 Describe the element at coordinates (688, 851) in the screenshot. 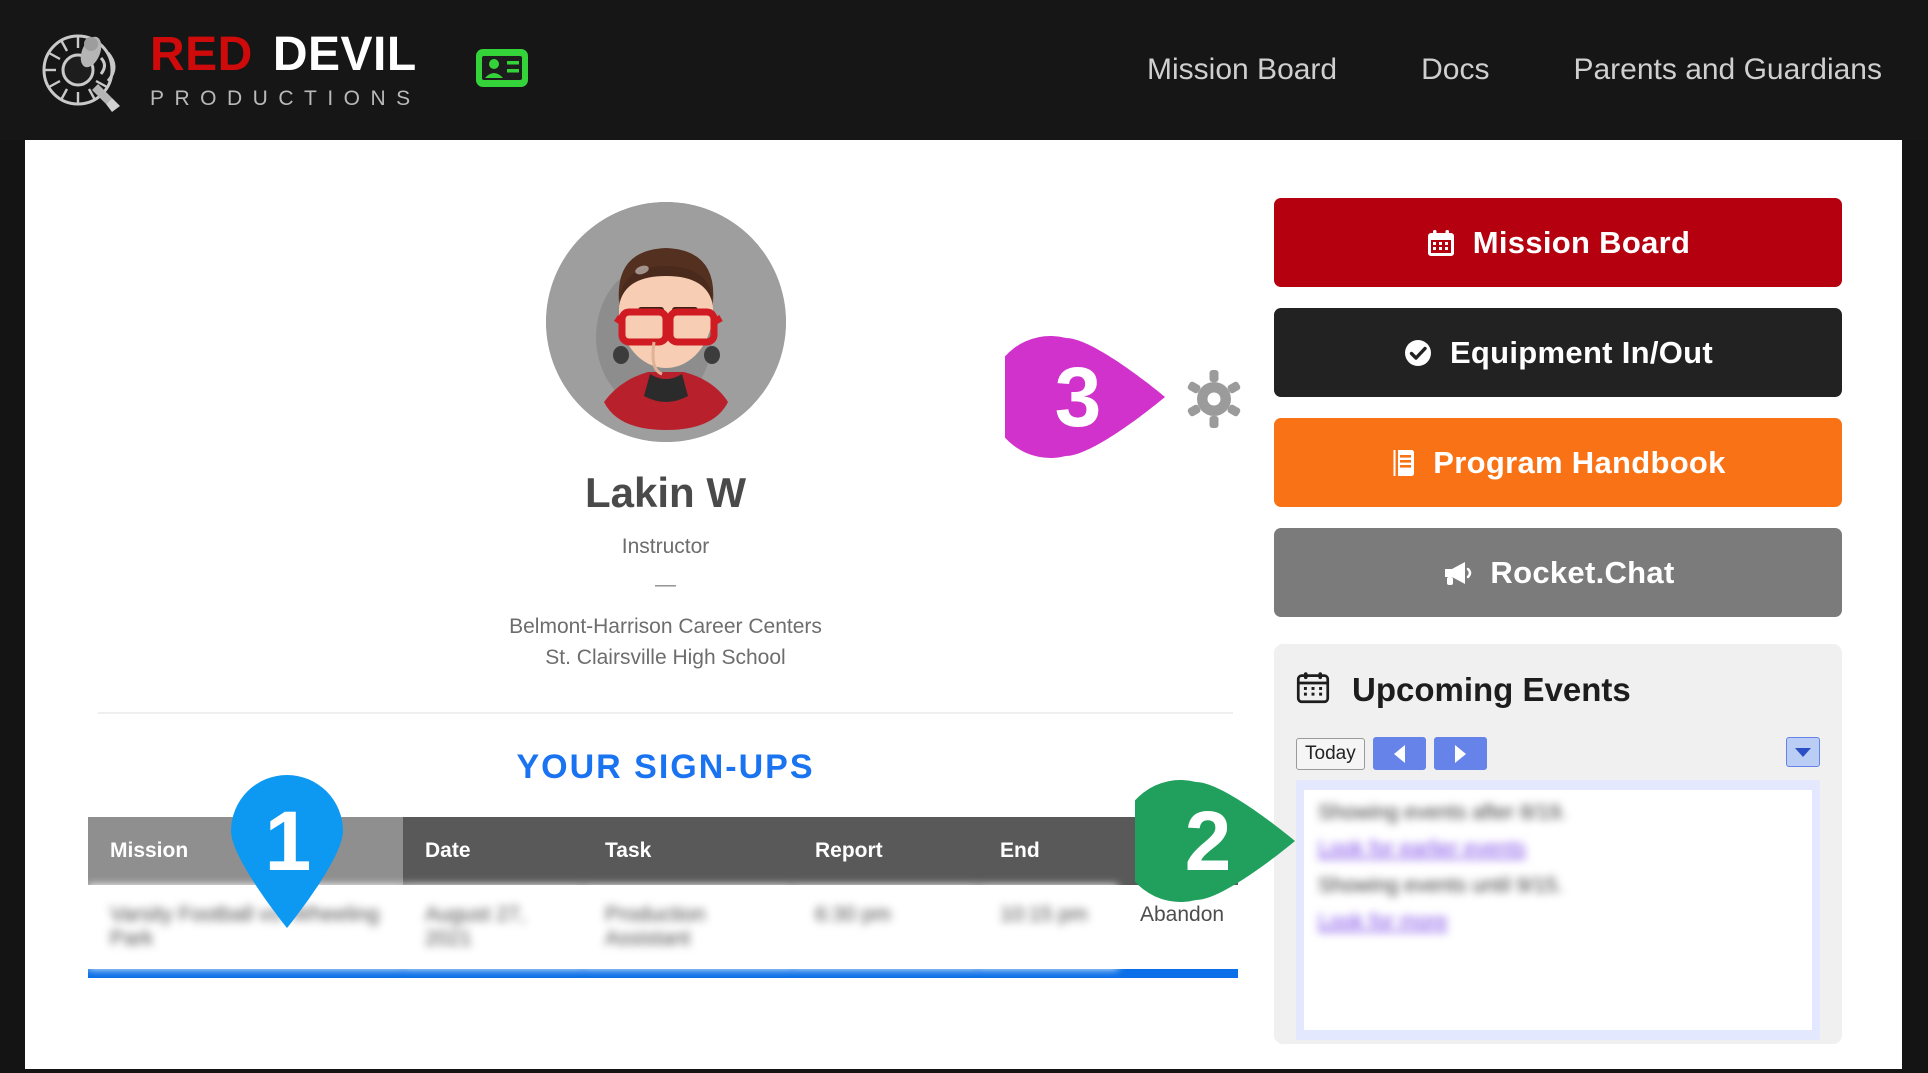

I see `column-header-task: Task` at that location.